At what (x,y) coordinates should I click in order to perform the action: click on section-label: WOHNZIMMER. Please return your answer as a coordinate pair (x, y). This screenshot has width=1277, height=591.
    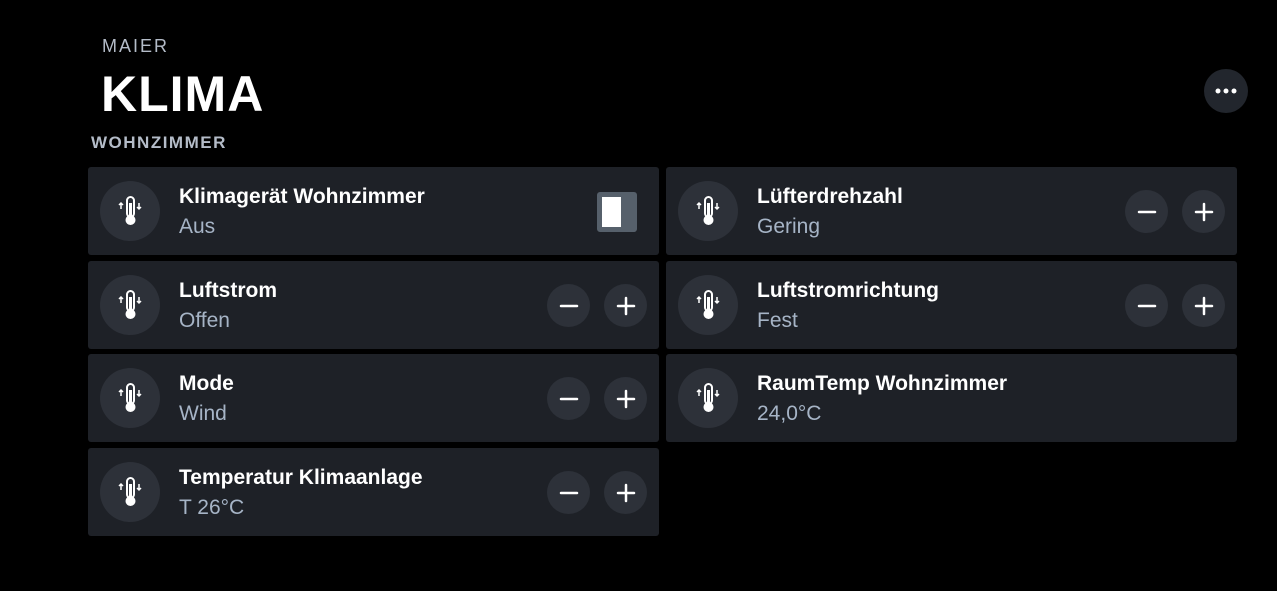
    Looking at the image, I should click on (159, 142).